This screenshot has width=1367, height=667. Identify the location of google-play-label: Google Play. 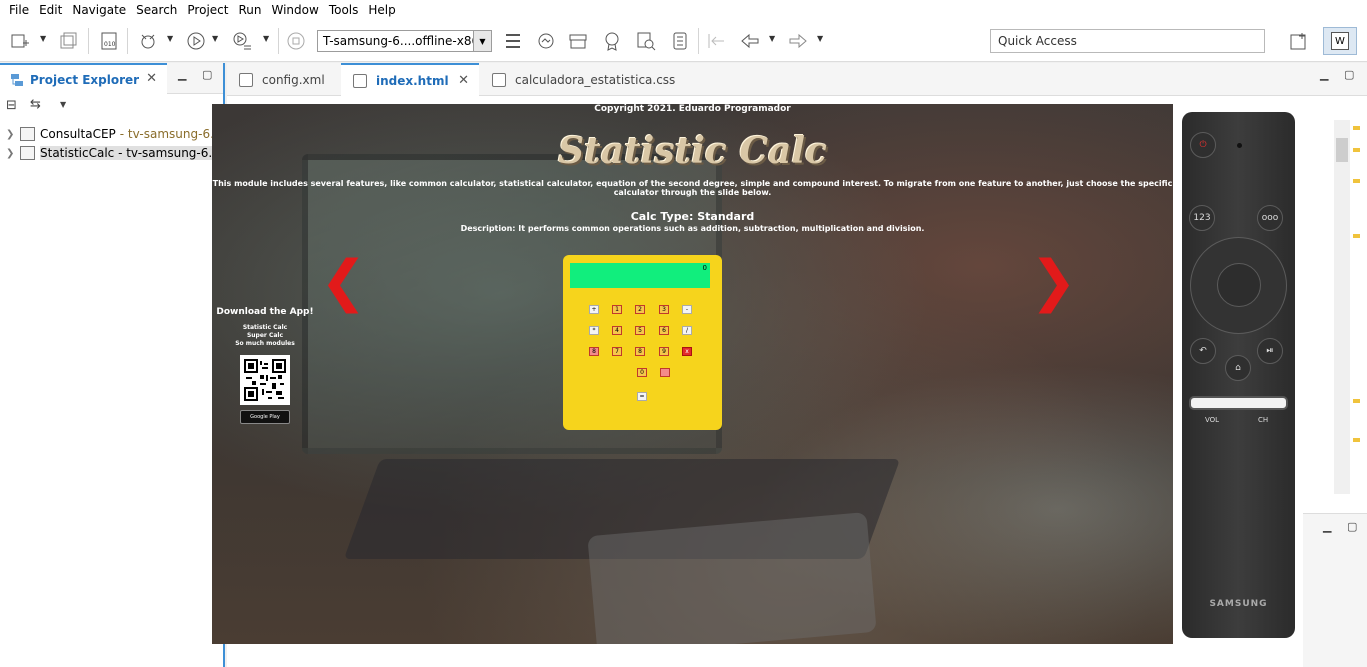
(265, 417).